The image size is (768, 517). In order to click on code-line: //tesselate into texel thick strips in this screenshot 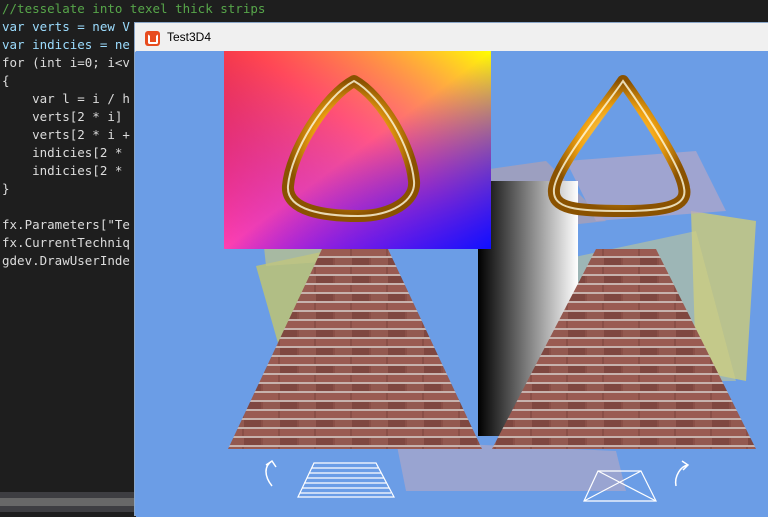, I will do `click(134, 8)`.